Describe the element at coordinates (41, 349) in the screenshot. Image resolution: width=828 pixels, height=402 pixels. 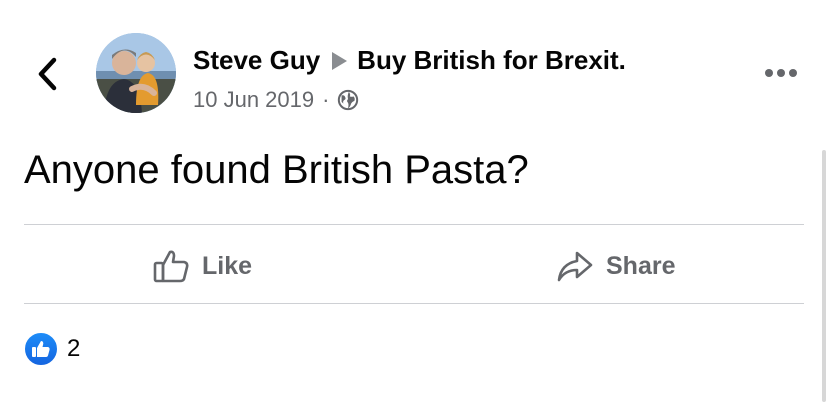
I see `like-reaction-icon` at that location.